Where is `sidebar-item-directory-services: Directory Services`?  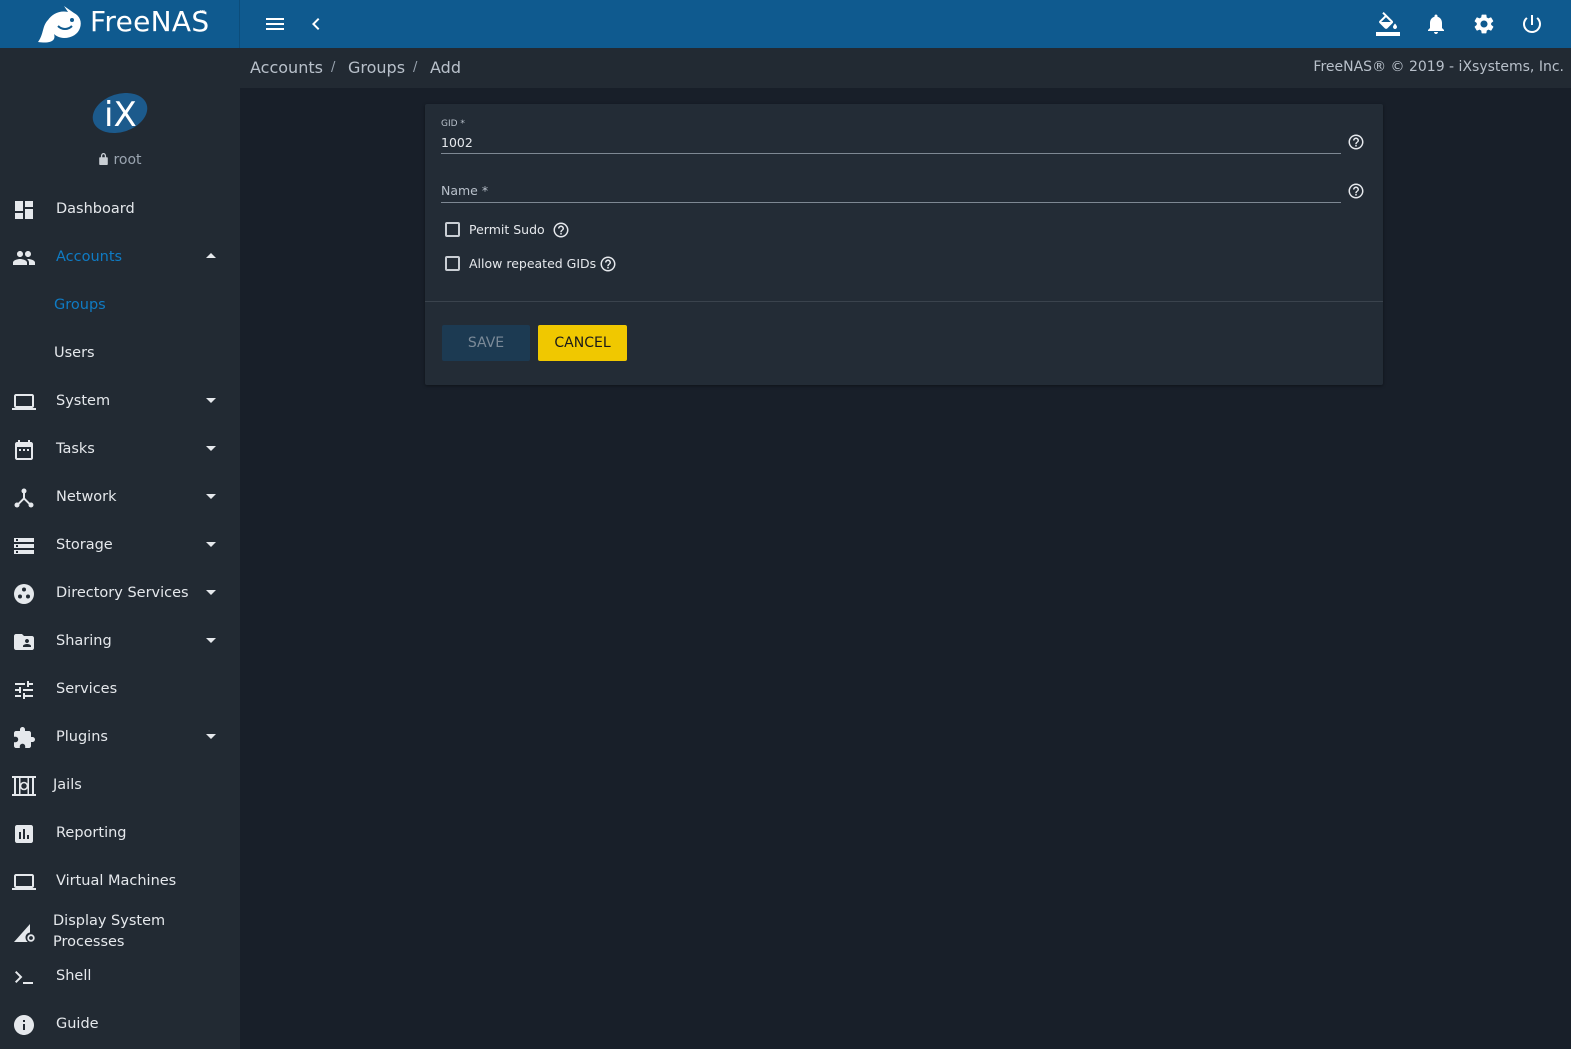
sidebar-item-directory-services: Directory Services is located at coordinates (120, 594).